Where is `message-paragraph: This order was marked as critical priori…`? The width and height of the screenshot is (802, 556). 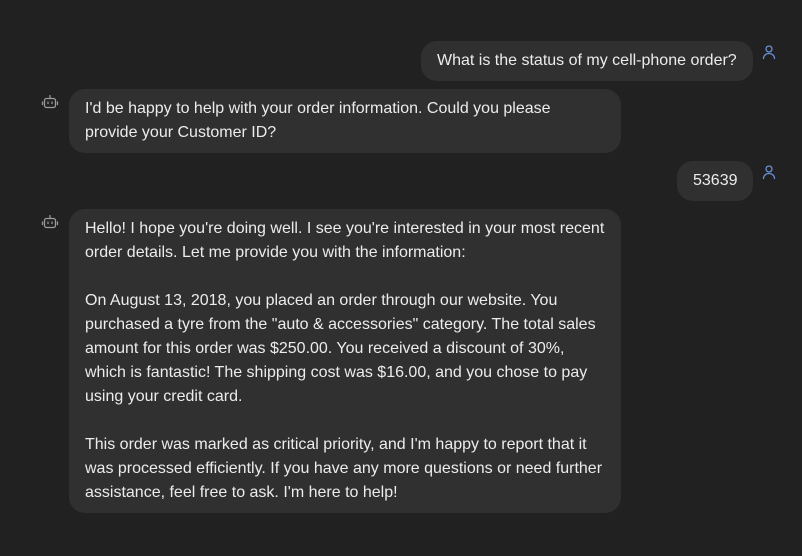
message-paragraph: This order was marked as critical priori… is located at coordinates (344, 468).